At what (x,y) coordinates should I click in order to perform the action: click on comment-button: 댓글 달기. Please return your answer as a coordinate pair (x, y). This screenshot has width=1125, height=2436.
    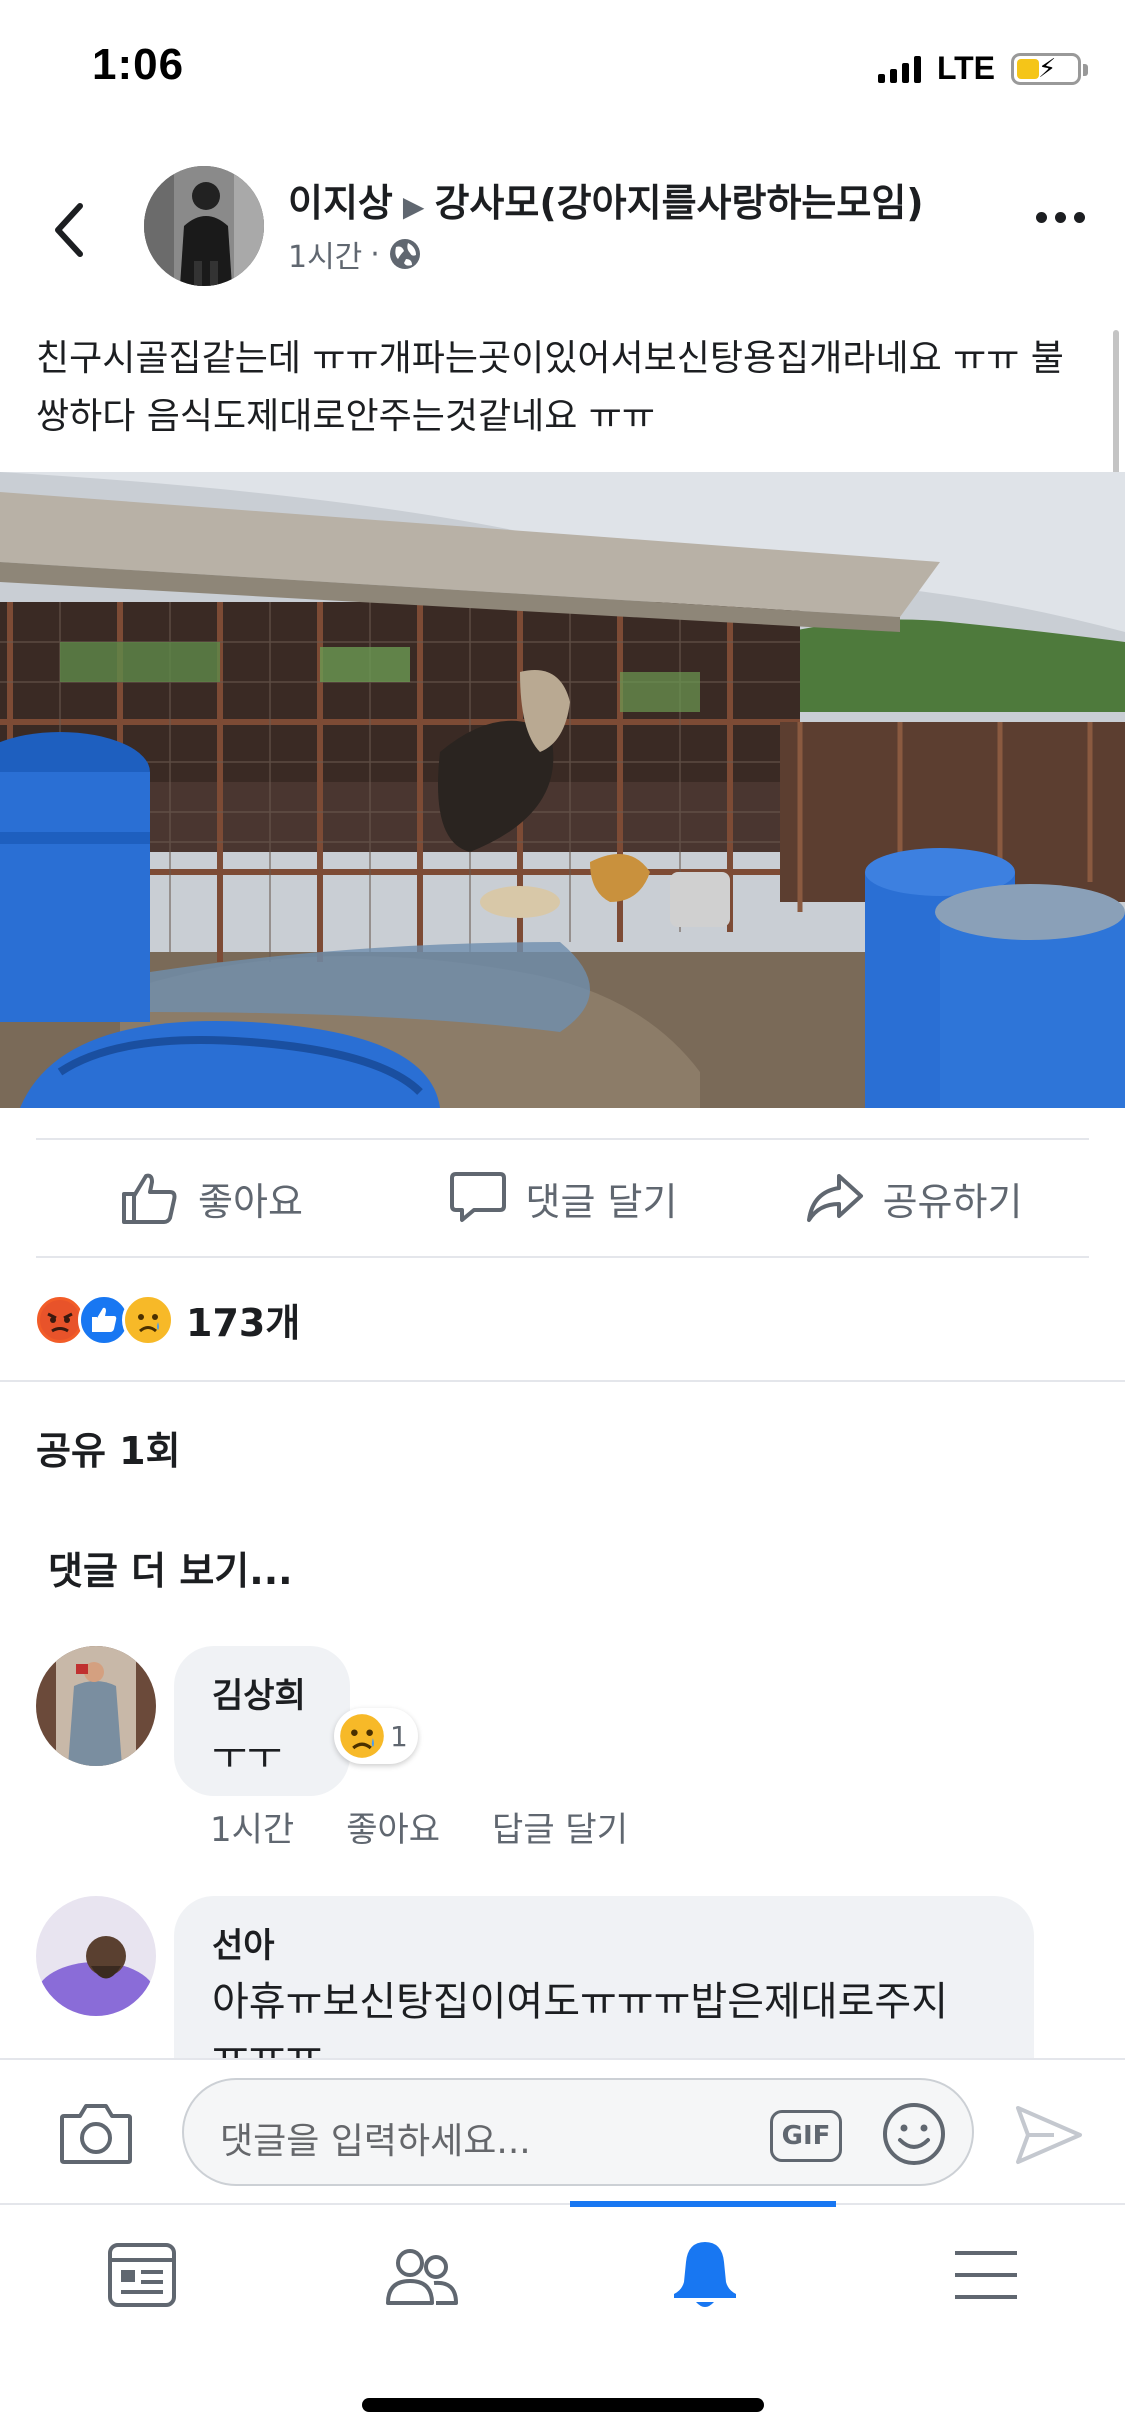
    Looking at the image, I should click on (562, 1198).